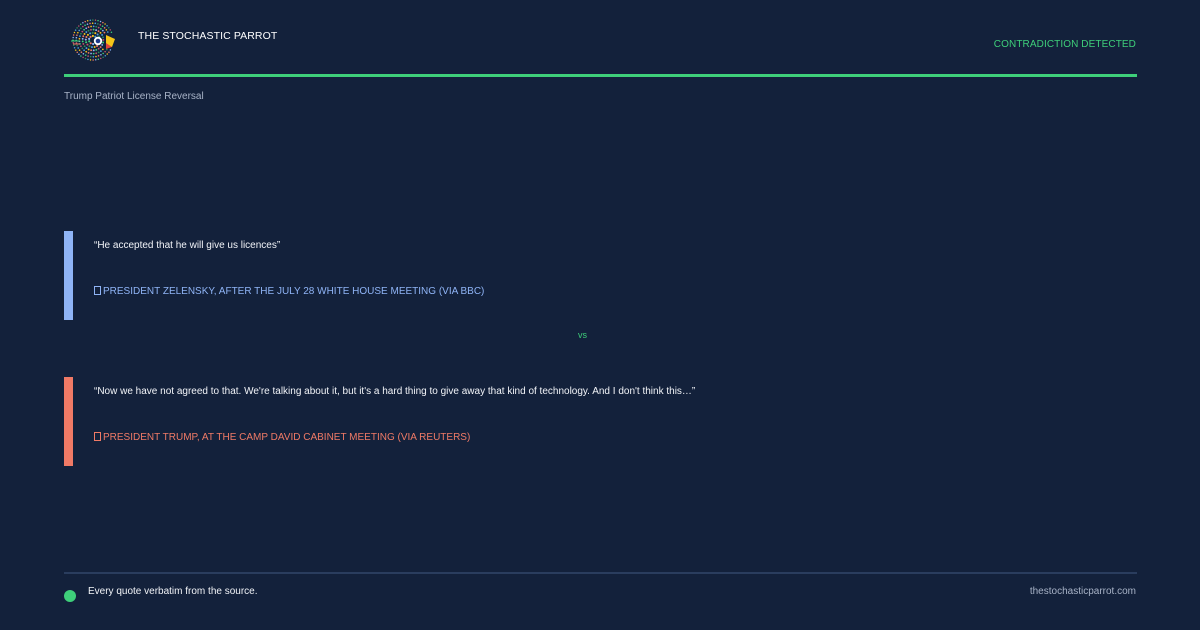 The image size is (1200, 630). Describe the element at coordinates (173, 591) in the screenshot. I see `footer-disclaimer: Every quote verbatim from the source.` at that location.